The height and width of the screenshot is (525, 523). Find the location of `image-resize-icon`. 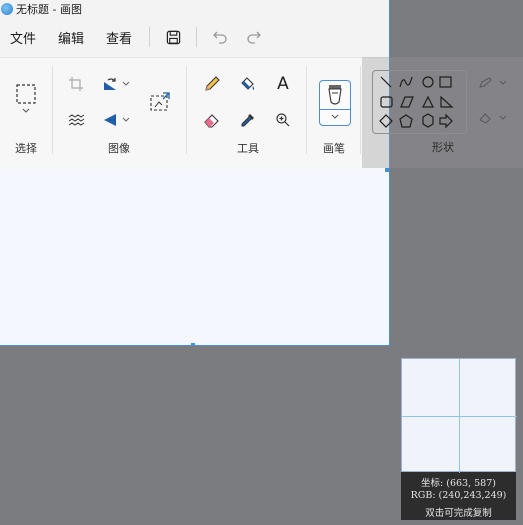

image-resize-icon is located at coordinates (160, 101).